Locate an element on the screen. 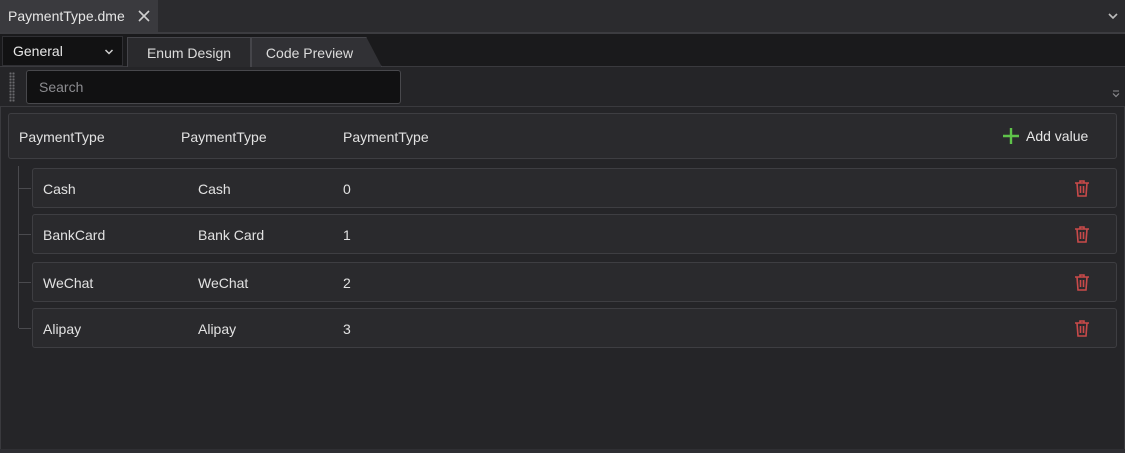 Image resolution: width=1125 pixels, height=453 pixels. tab-label: Code Preview is located at coordinates (309, 52).